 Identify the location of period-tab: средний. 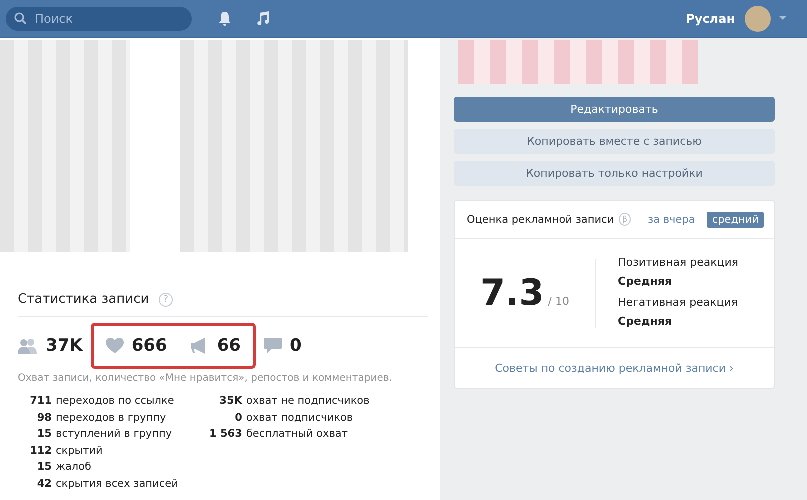
(735, 220).